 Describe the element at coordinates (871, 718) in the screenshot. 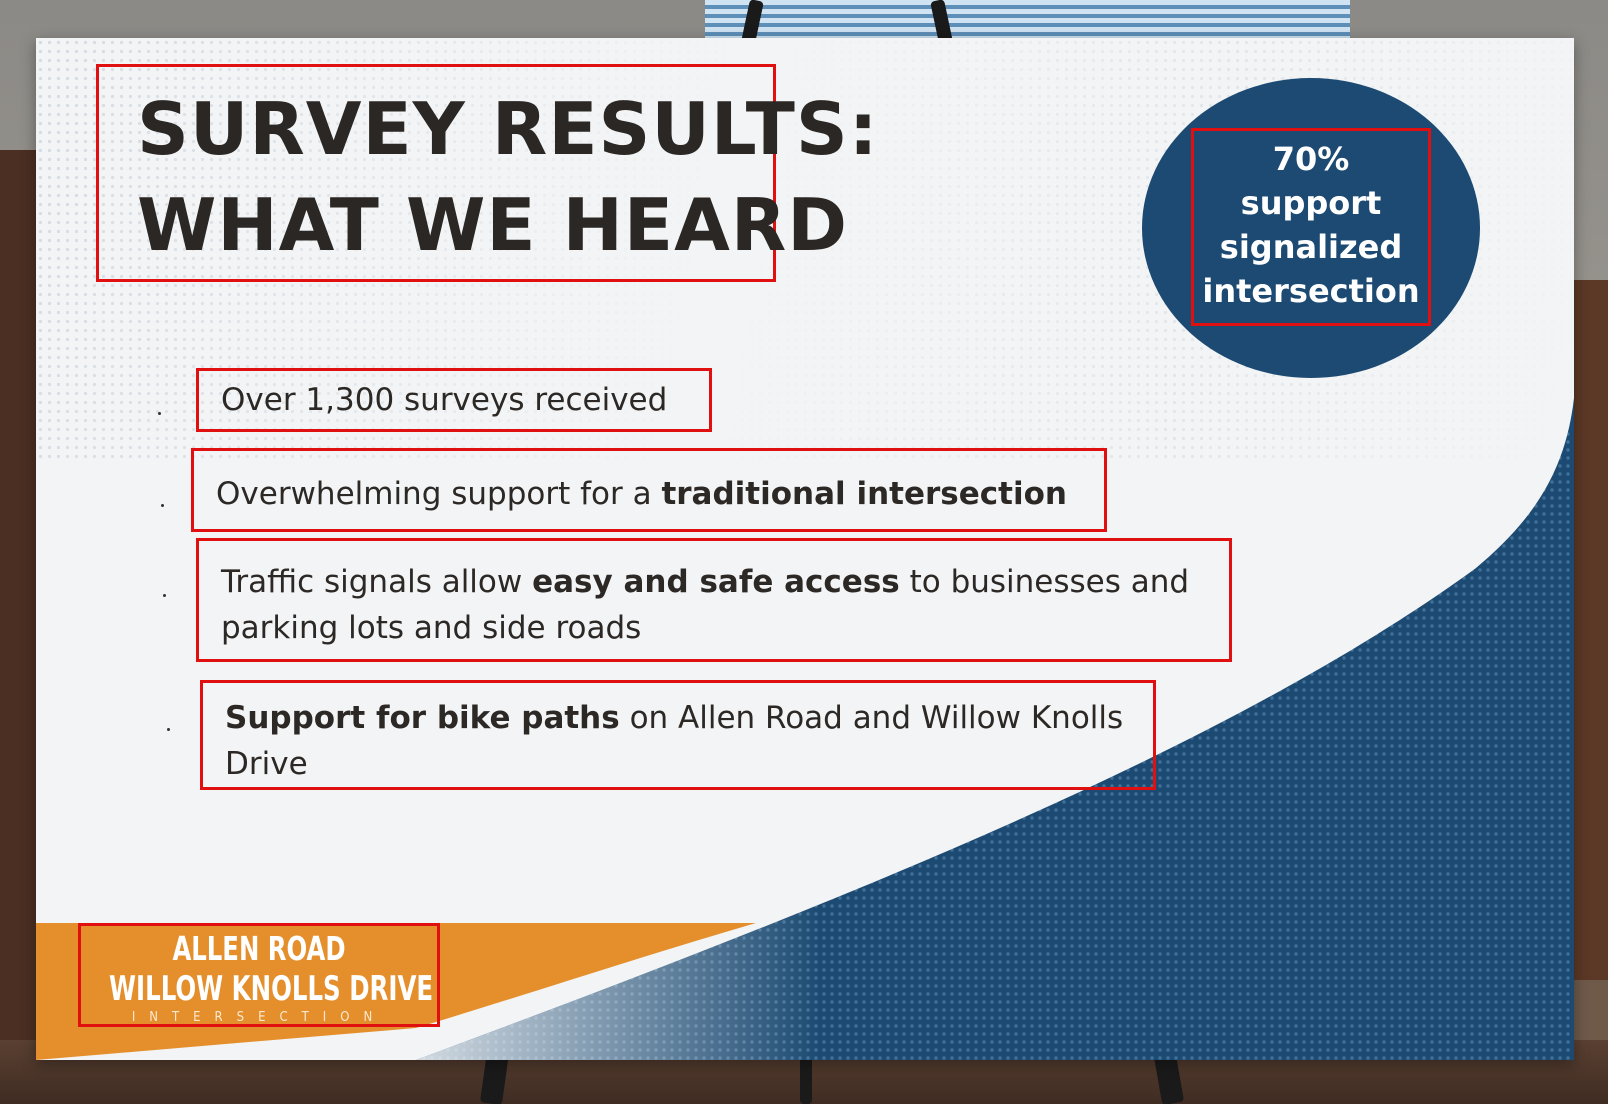

I see `bullet-text-segment: on Allen Road and Willow Knolls` at that location.